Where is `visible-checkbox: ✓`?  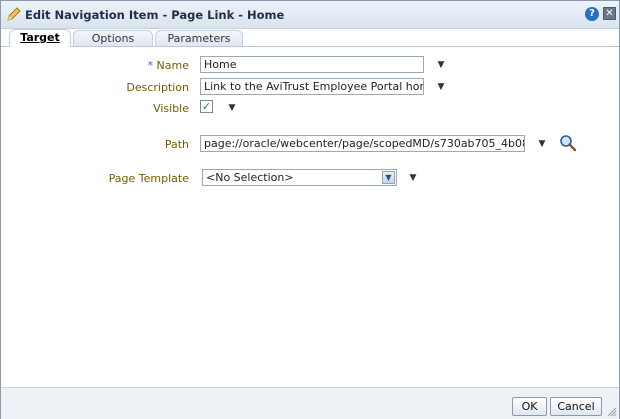 visible-checkbox: ✓ is located at coordinates (206, 106).